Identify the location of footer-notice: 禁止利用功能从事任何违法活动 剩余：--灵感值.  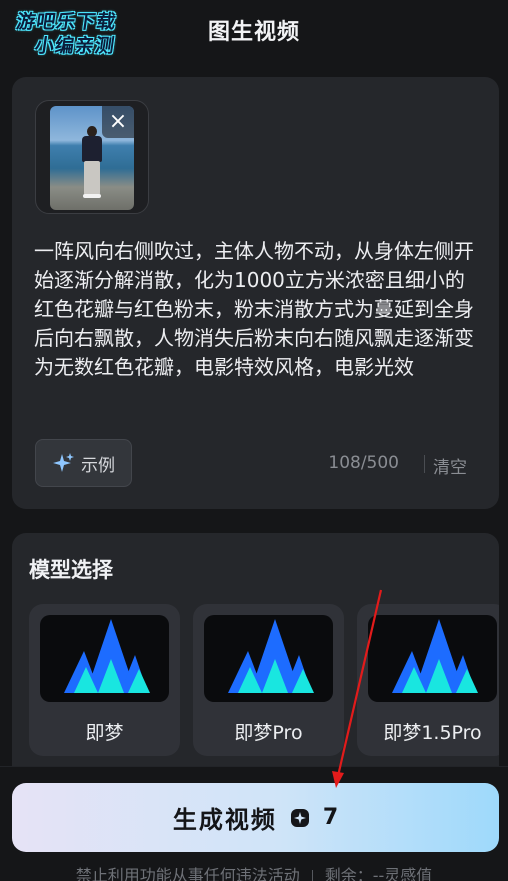
(254, 871).